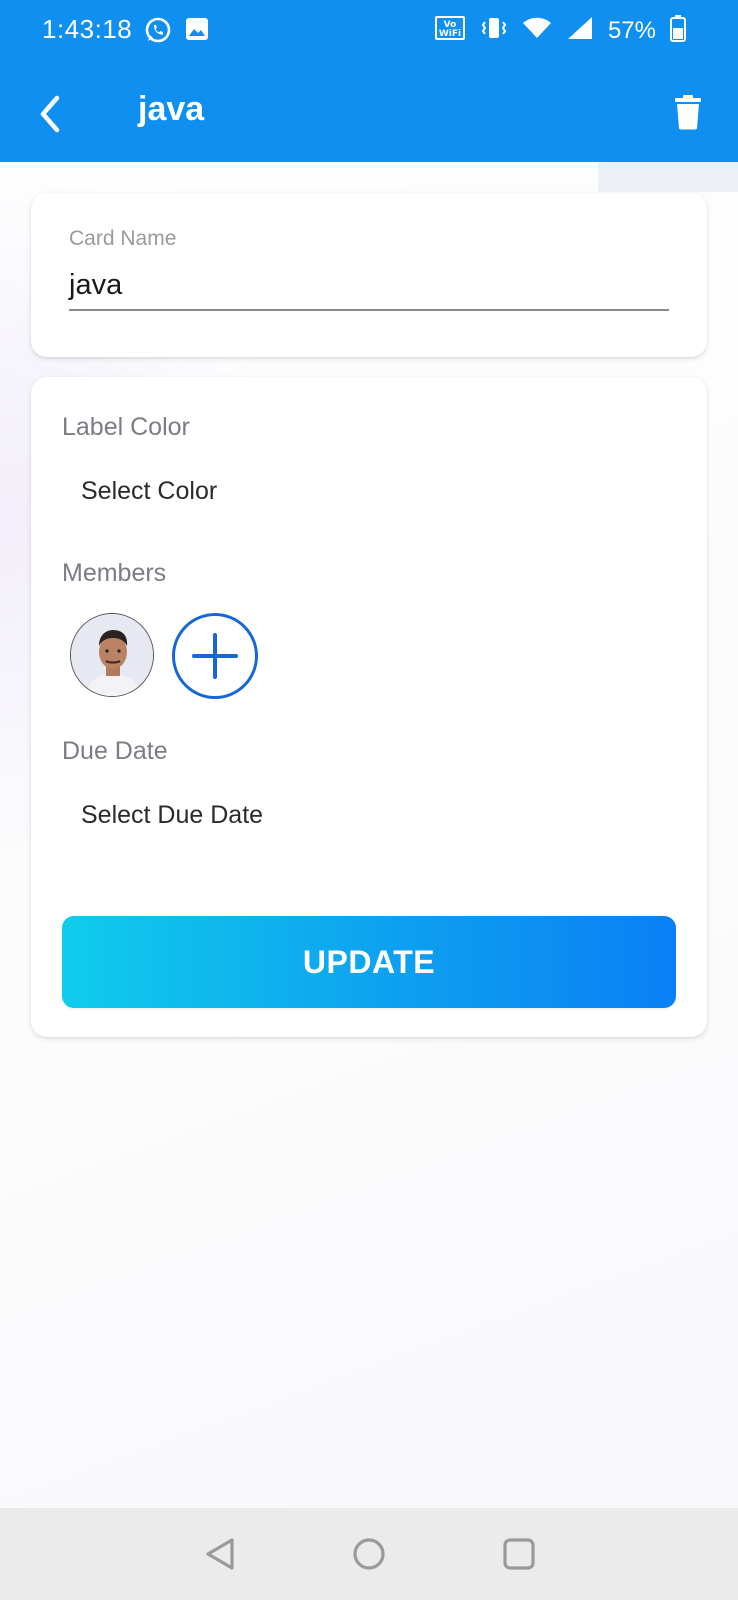  I want to click on member-avatar, so click(112, 655).